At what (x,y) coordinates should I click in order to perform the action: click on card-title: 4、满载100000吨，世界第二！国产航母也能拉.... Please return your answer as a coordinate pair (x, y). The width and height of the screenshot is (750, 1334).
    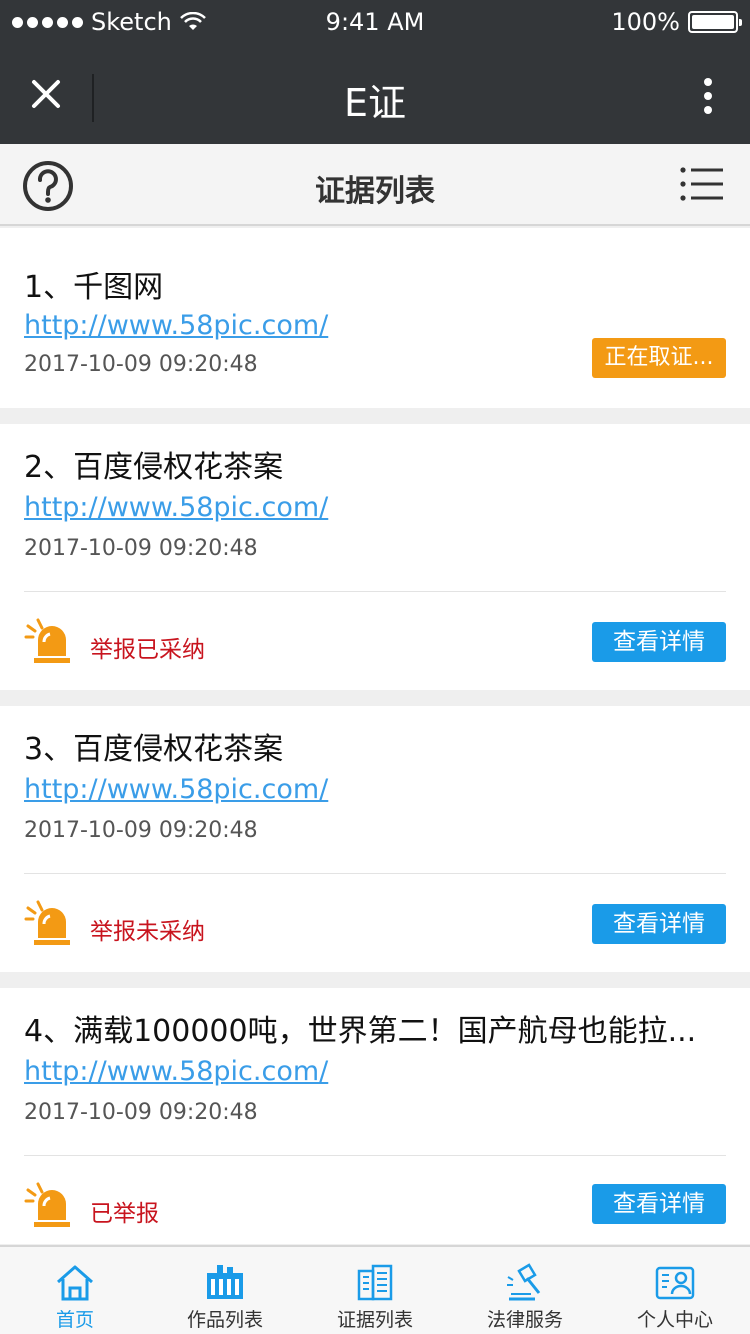
    Looking at the image, I should click on (360, 1031).